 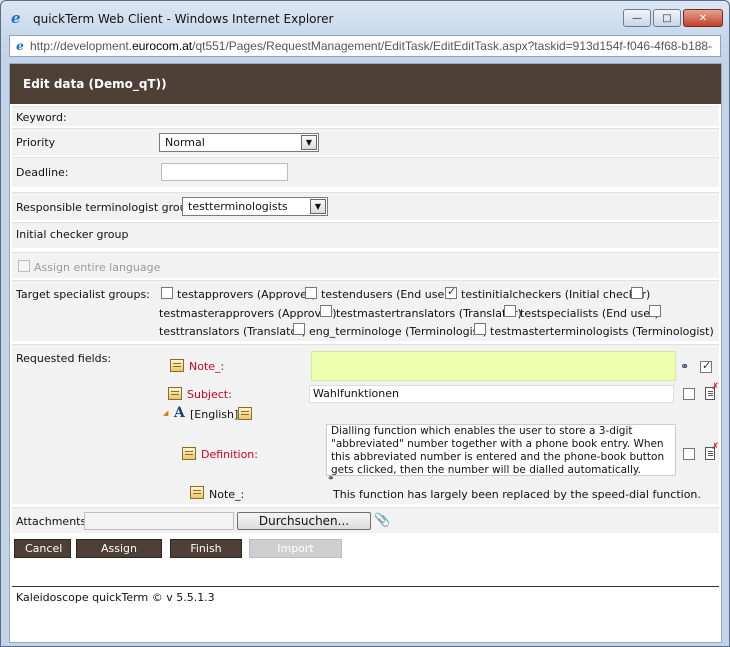 What do you see at coordinates (229, 454) in the screenshot?
I see `definition-label: Definition:` at bounding box center [229, 454].